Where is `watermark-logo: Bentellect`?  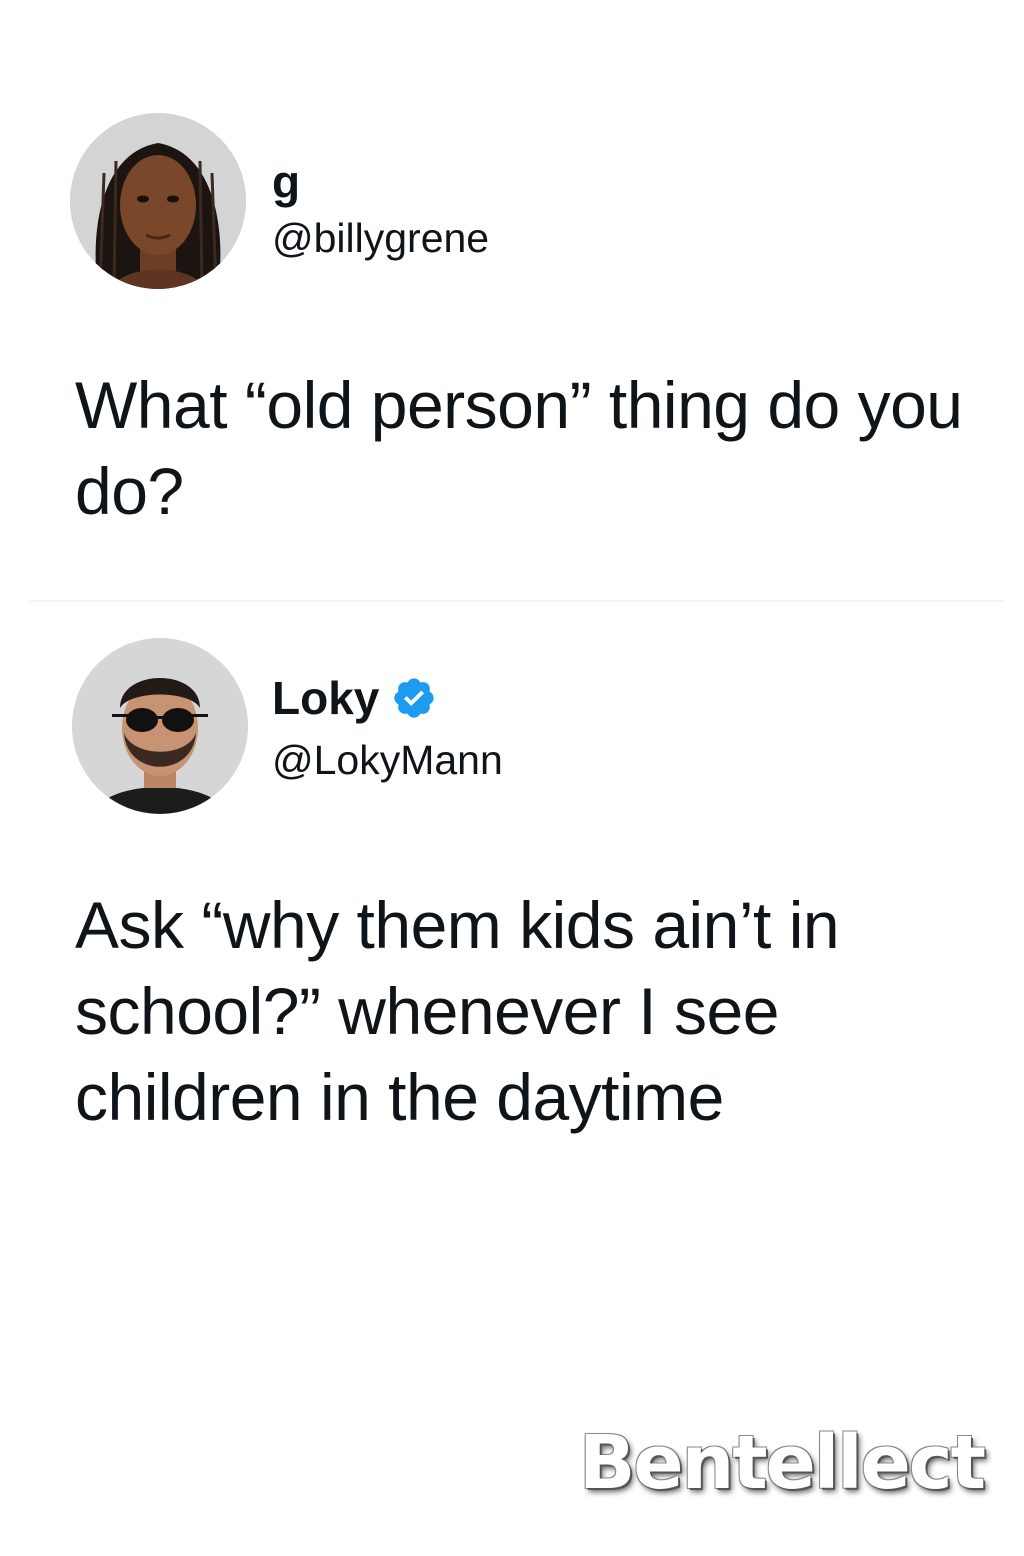 watermark-logo: Bentellect is located at coordinates (782, 1463).